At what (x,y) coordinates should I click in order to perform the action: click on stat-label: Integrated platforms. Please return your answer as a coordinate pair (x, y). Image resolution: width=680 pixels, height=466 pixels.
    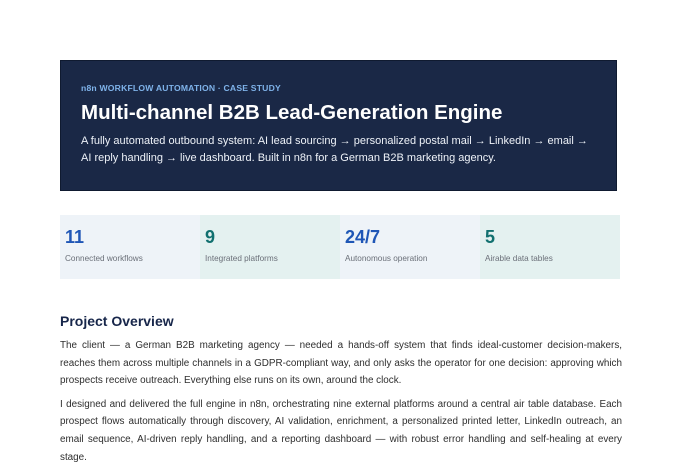
    Looking at the image, I should click on (241, 258).